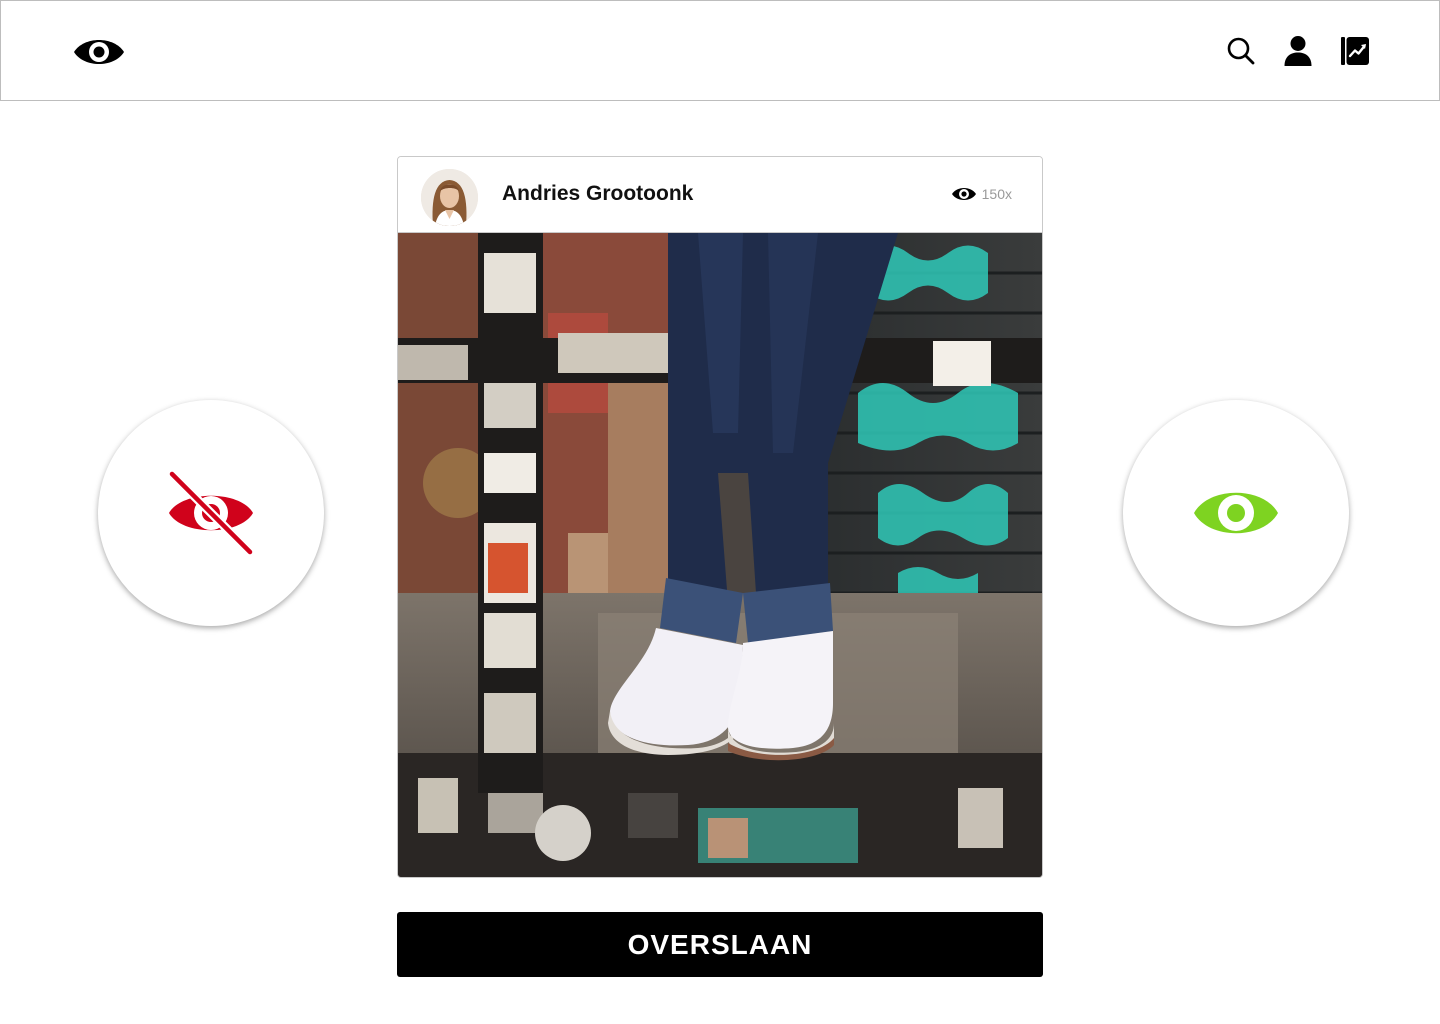 The height and width of the screenshot is (1024, 1440). What do you see at coordinates (449, 197) in the screenshot?
I see `avatar` at bounding box center [449, 197].